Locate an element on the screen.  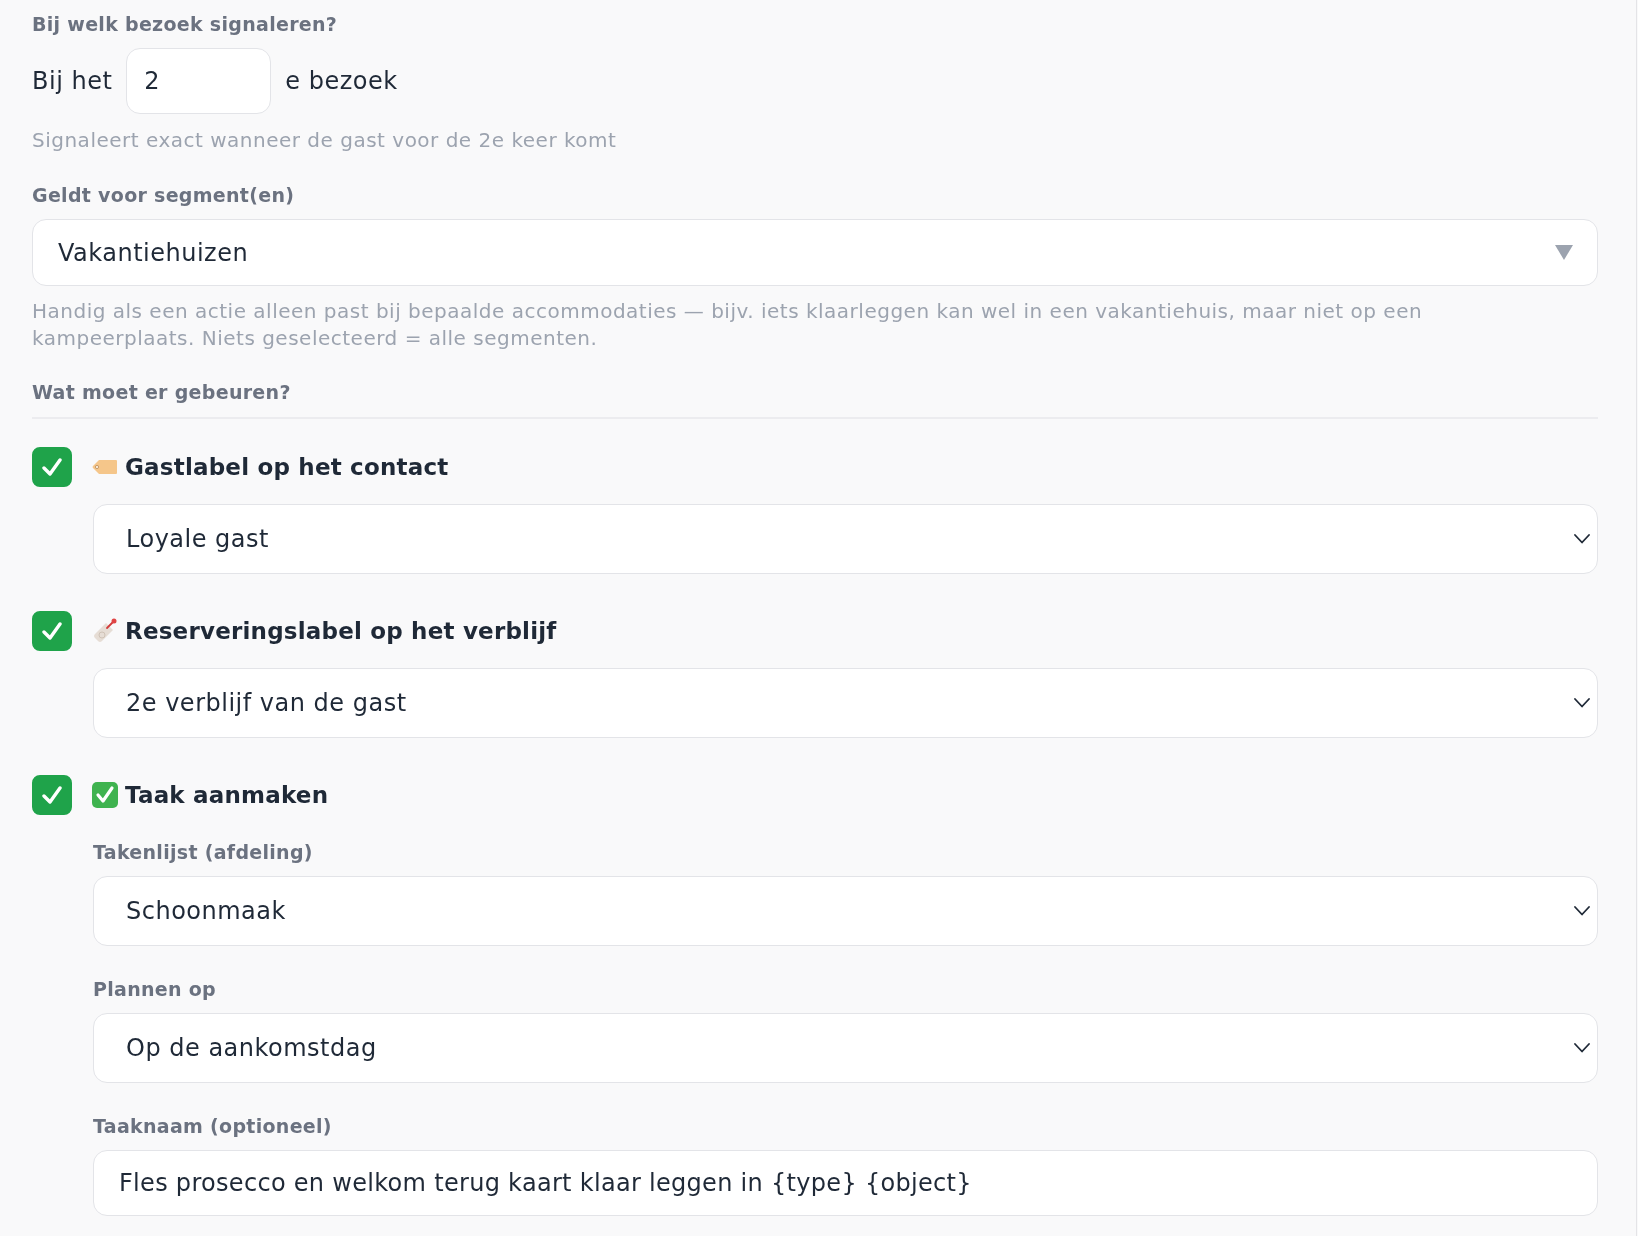
check-square-icon is located at coordinates (105, 795).